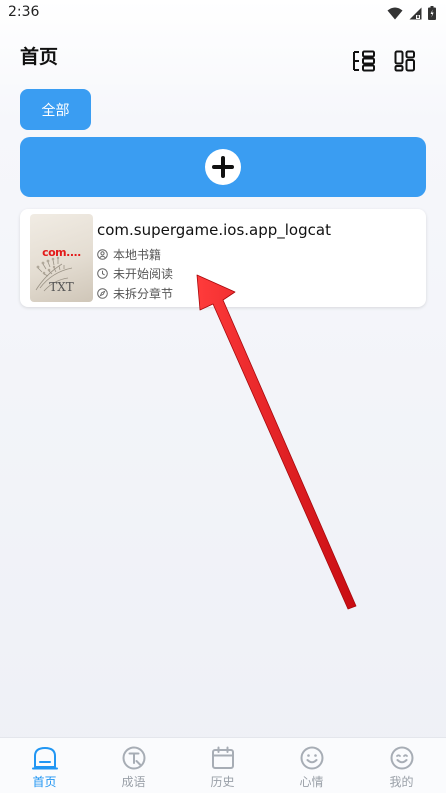 Image resolution: width=446 pixels, height=793 pixels. Describe the element at coordinates (102, 273) in the screenshot. I see `clock-icon` at that location.